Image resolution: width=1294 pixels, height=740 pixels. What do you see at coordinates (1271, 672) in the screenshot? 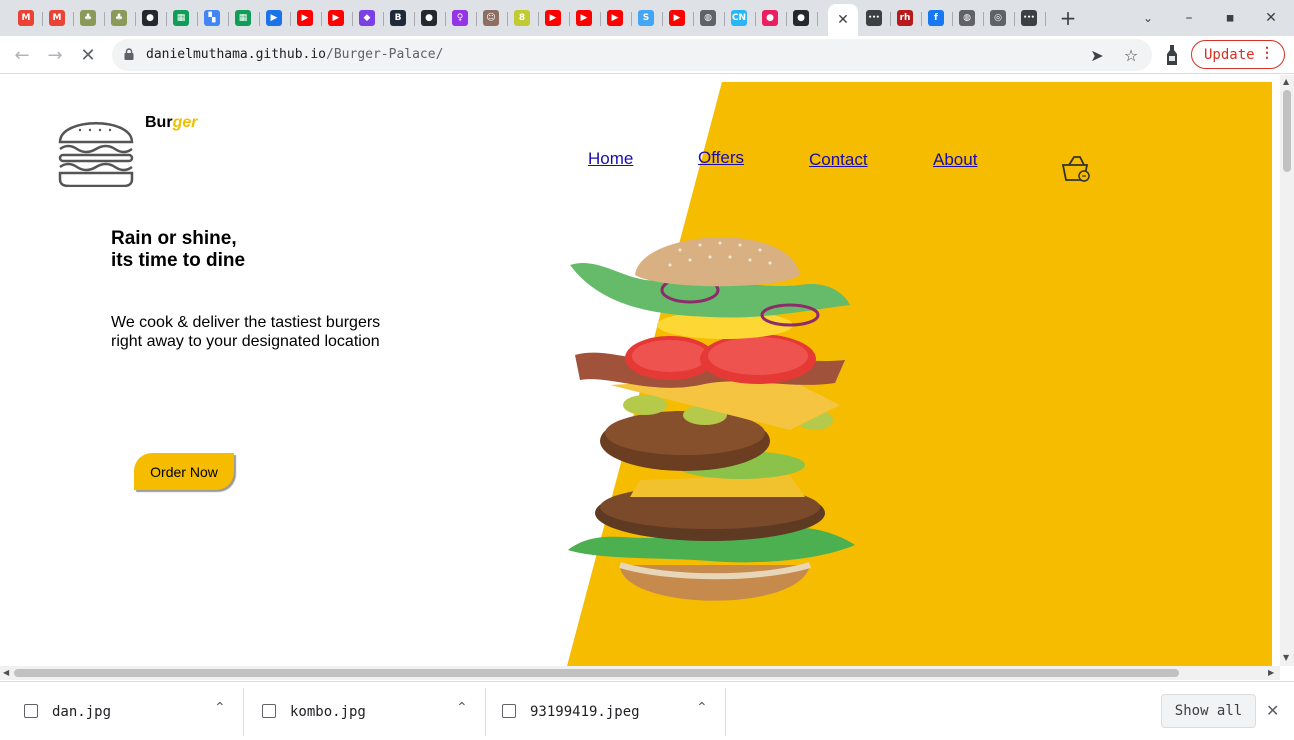
I see `scroll-right-arrow-icon: ▶` at bounding box center [1271, 672].